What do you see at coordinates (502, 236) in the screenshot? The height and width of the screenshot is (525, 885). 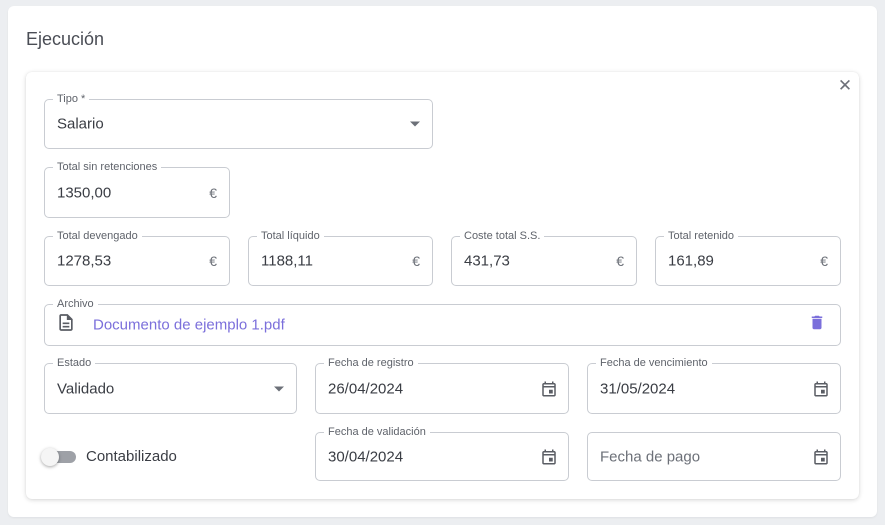 I see `coste-total-ss-label: Coste total S.S.` at bounding box center [502, 236].